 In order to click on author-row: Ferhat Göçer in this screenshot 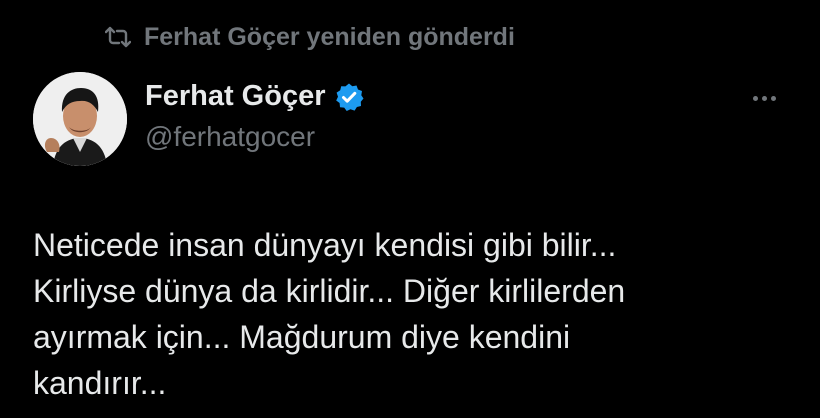, I will do `click(254, 96)`.